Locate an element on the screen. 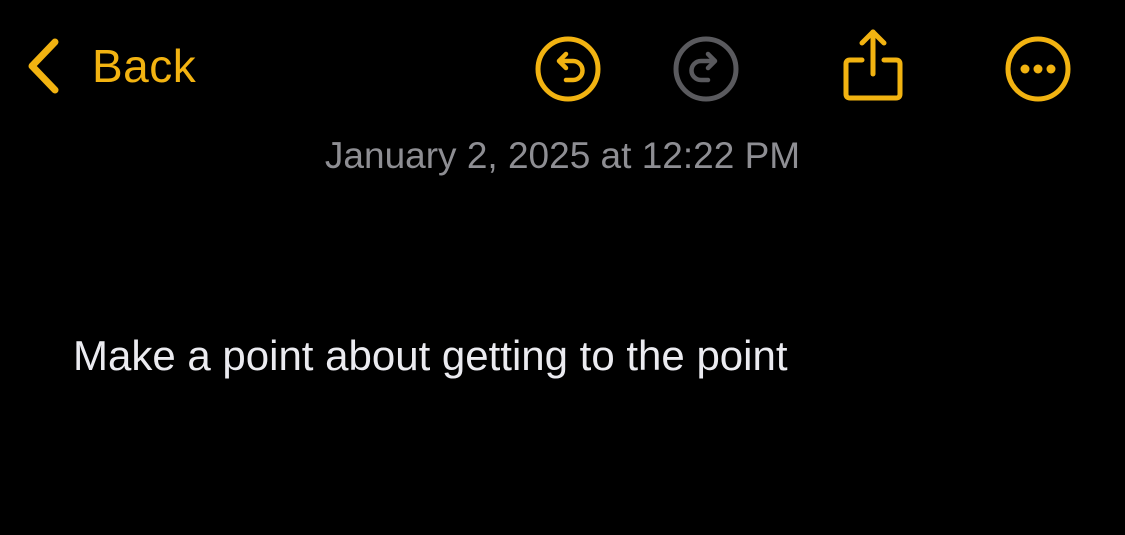 The image size is (1125, 535). redo-circle-icon is located at coordinates (706, 69).